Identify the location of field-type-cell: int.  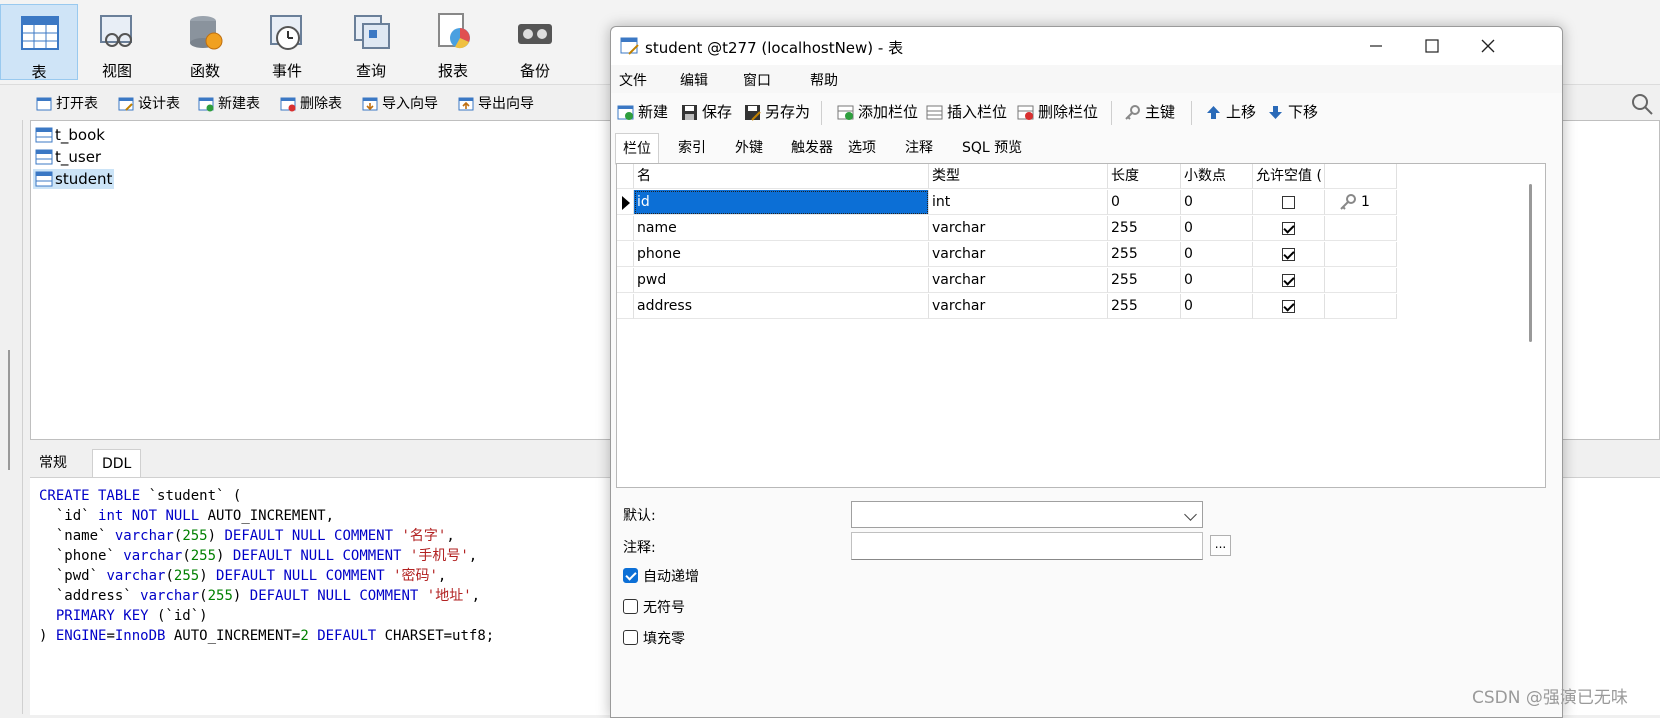
(1018, 202).